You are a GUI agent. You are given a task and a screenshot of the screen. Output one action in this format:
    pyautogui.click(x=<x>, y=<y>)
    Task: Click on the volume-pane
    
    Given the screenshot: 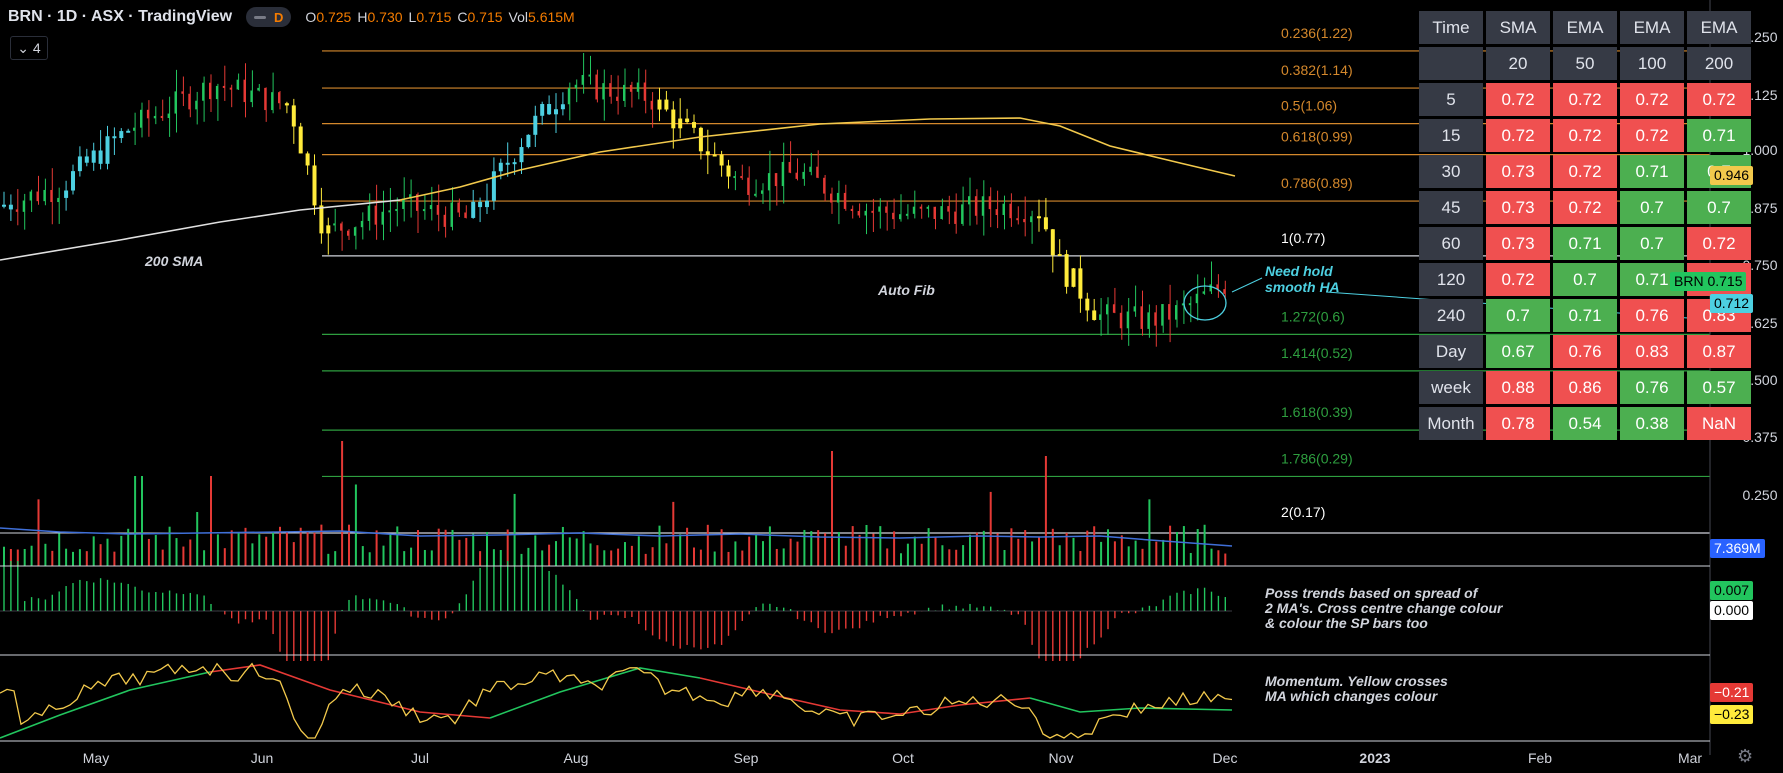 What is the action you would take?
    pyautogui.click(x=616, y=503)
    